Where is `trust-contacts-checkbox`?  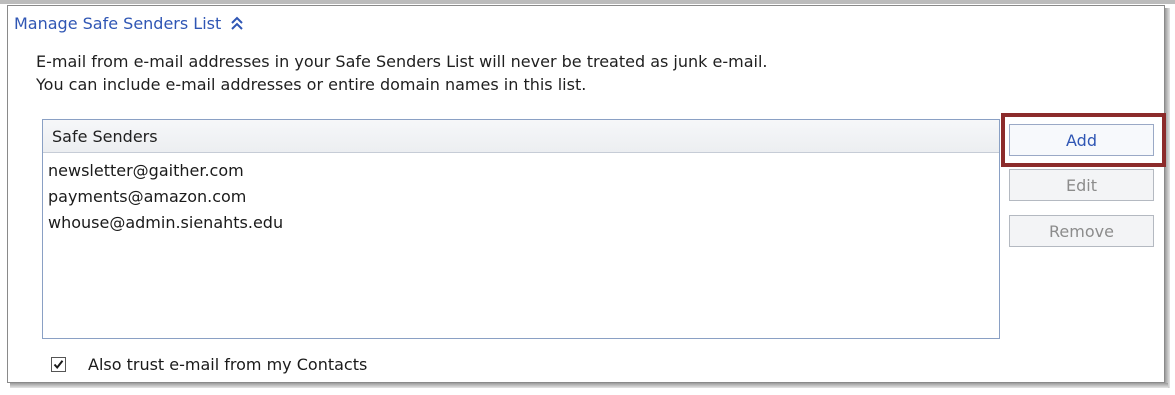
trust-contacts-checkbox is located at coordinates (58, 364).